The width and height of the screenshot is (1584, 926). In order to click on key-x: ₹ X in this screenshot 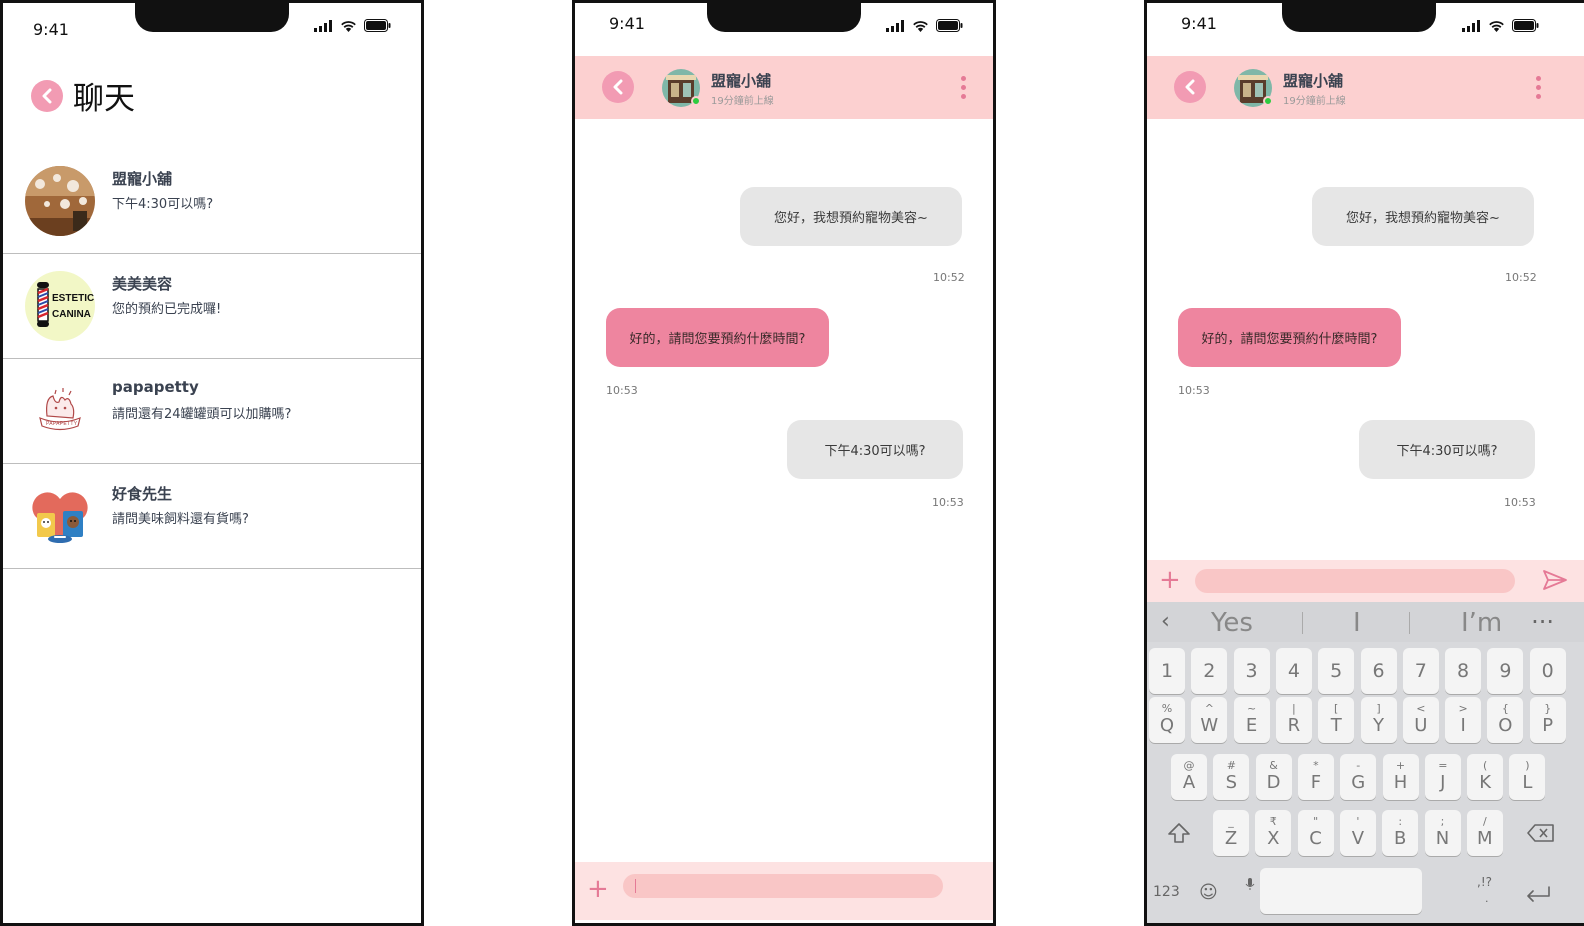, I will do `click(1273, 833)`.